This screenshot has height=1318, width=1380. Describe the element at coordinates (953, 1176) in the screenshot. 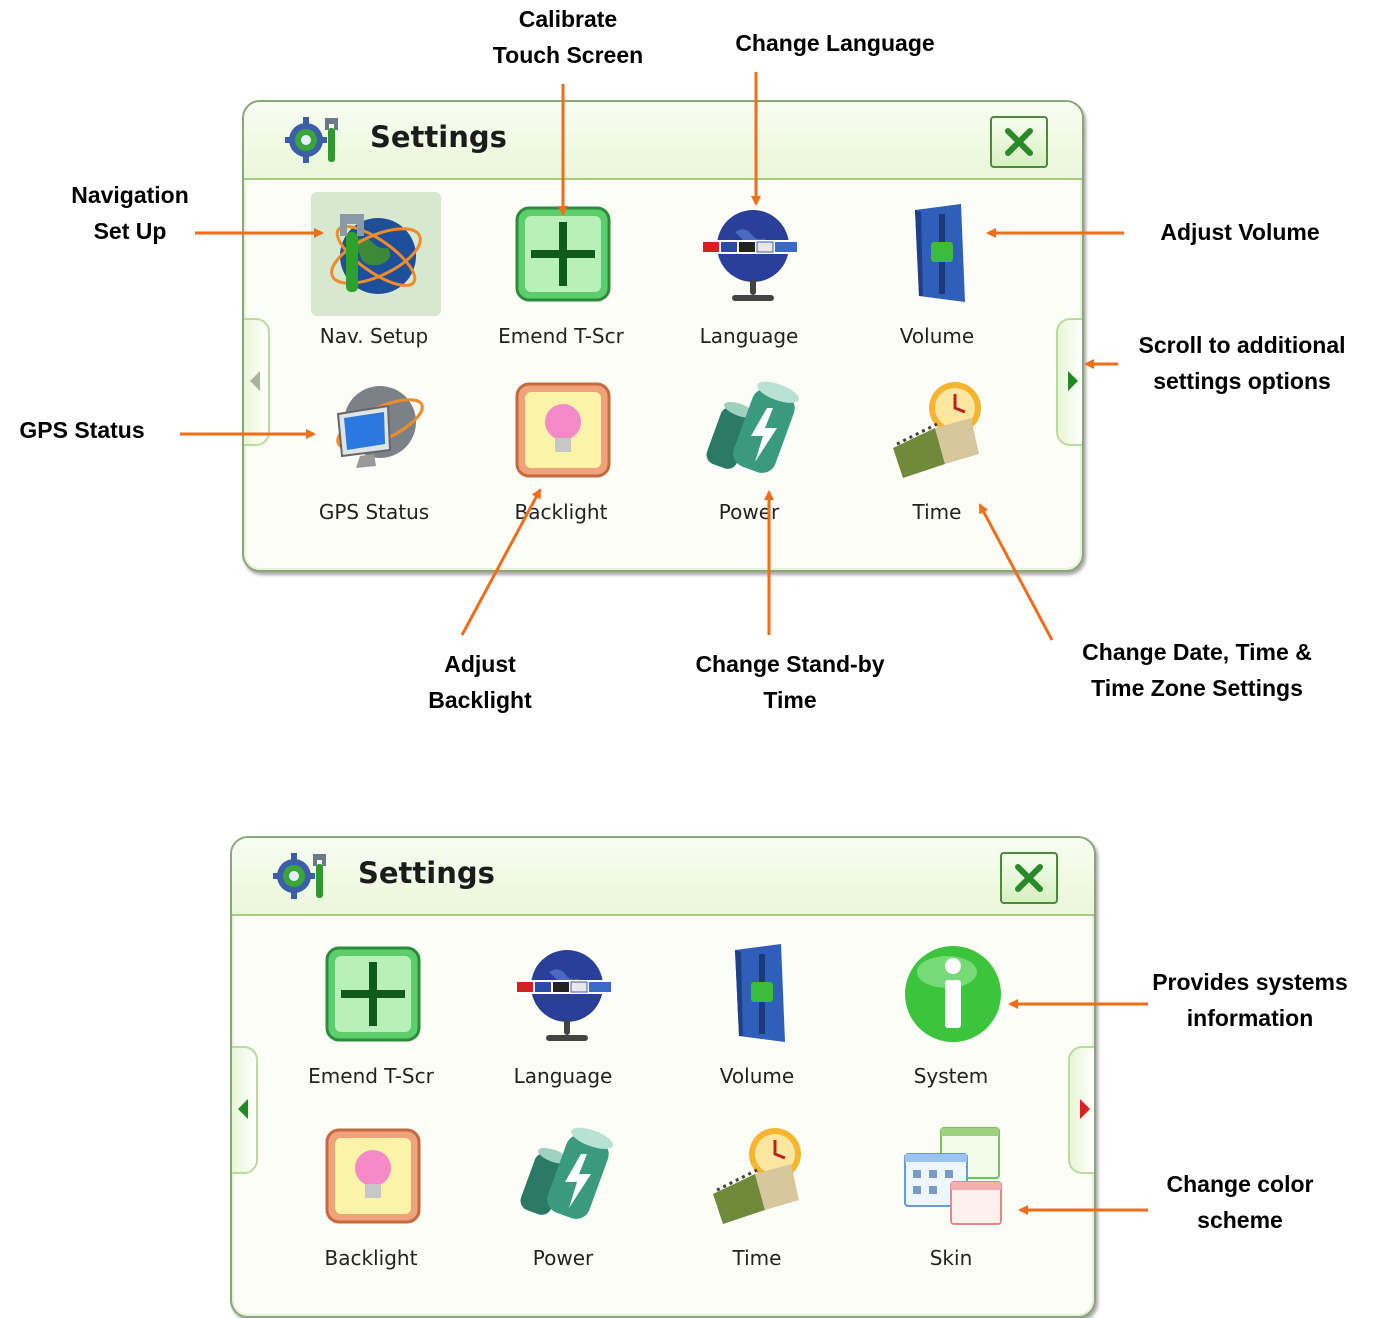

I see `skin-windows-icon` at that location.